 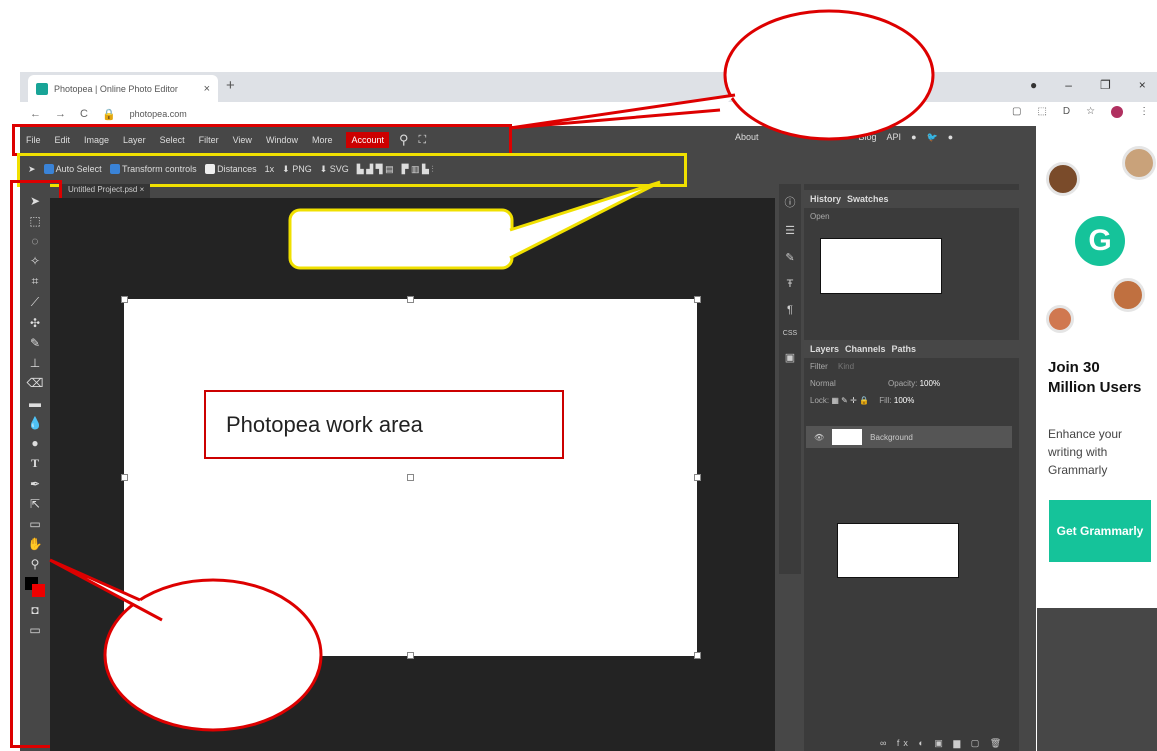 What do you see at coordinates (106, 590) in the screenshot?
I see `toolbar-callout-tail` at bounding box center [106, 590].